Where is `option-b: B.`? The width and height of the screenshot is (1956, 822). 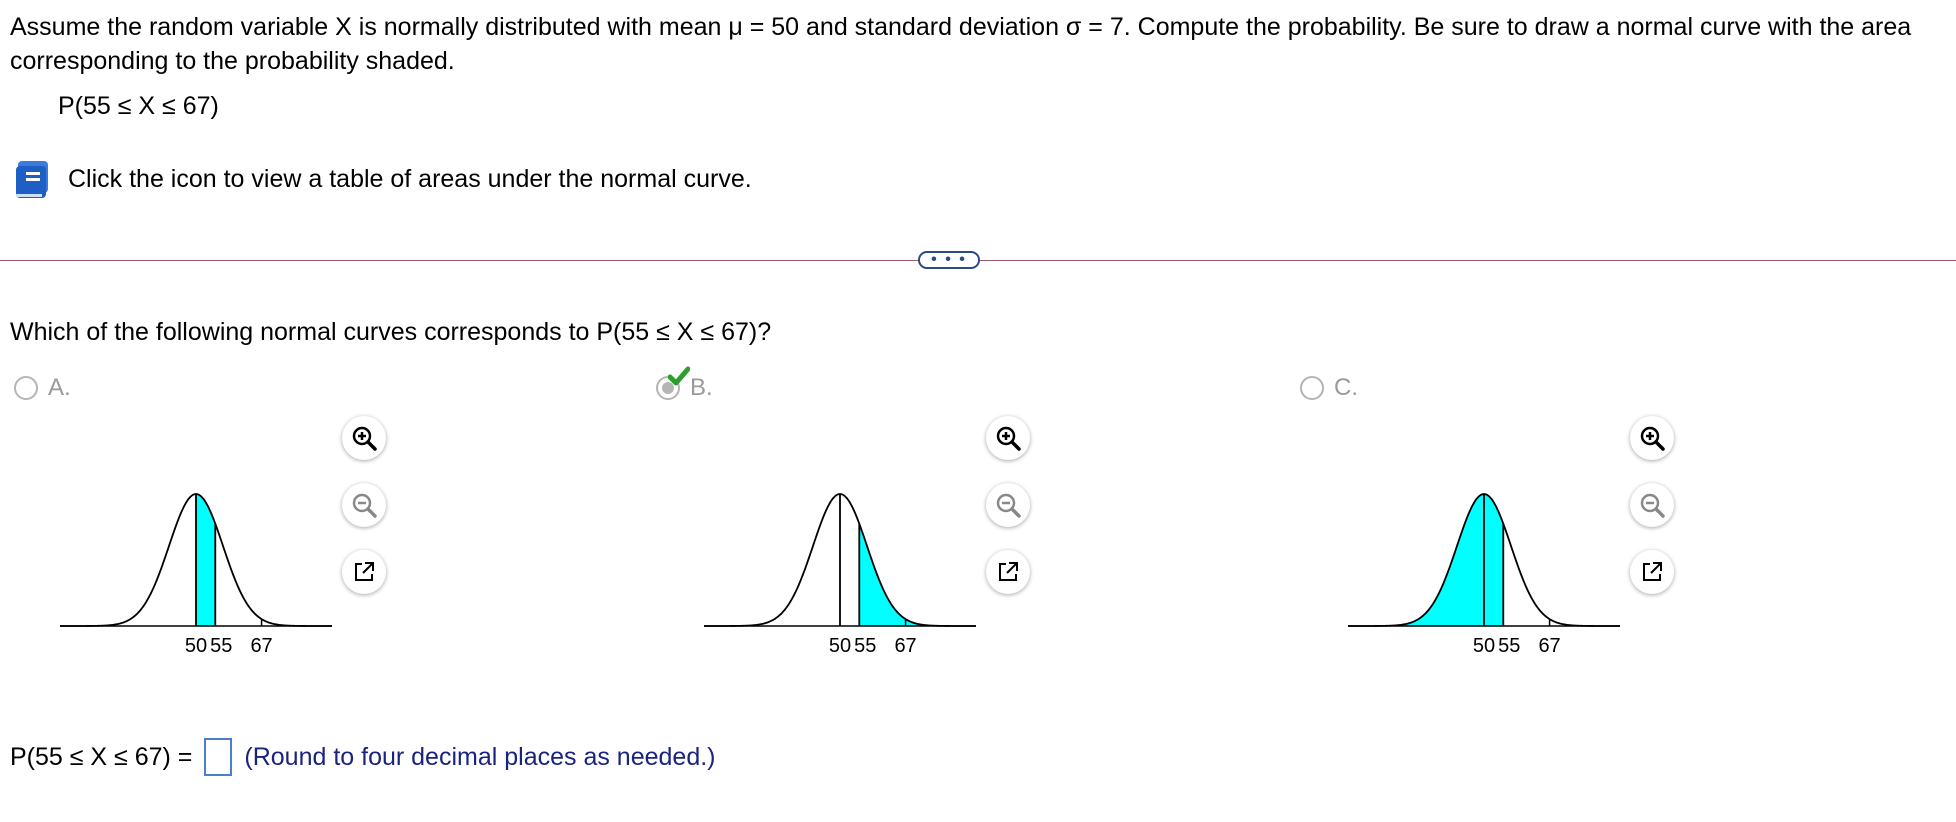
option-b: B. is located at coordinates (684, 384).